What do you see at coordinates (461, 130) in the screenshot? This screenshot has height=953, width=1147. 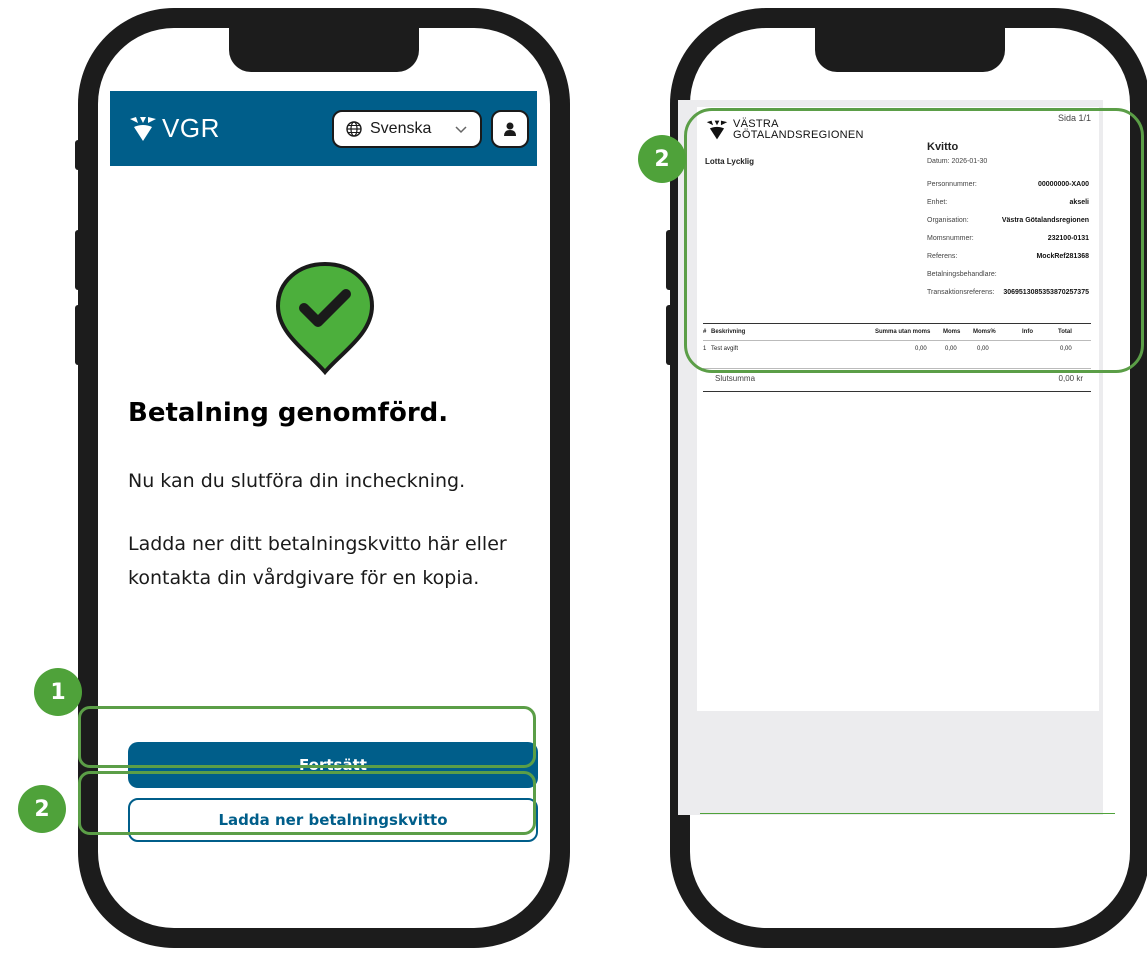 I see `chevron-down-icon` at bounding box center [461, 130].